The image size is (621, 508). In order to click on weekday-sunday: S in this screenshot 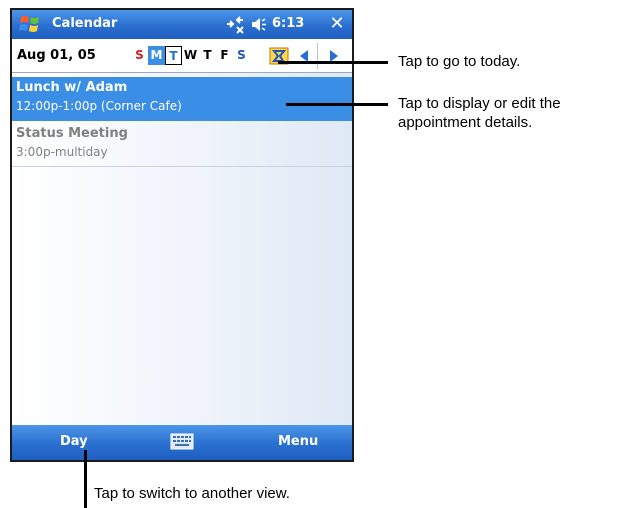, I will do `click(139, 55)`.